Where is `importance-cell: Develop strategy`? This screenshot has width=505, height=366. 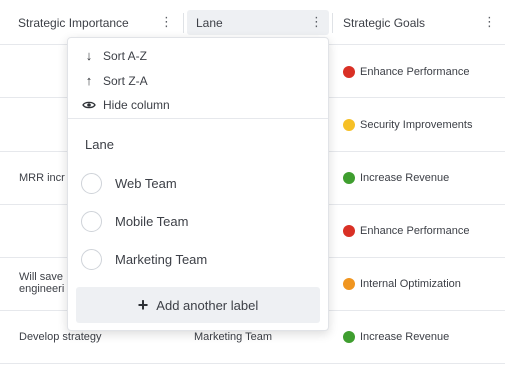
importance-cell: Develop strategy is located at coordinates (60, 337).